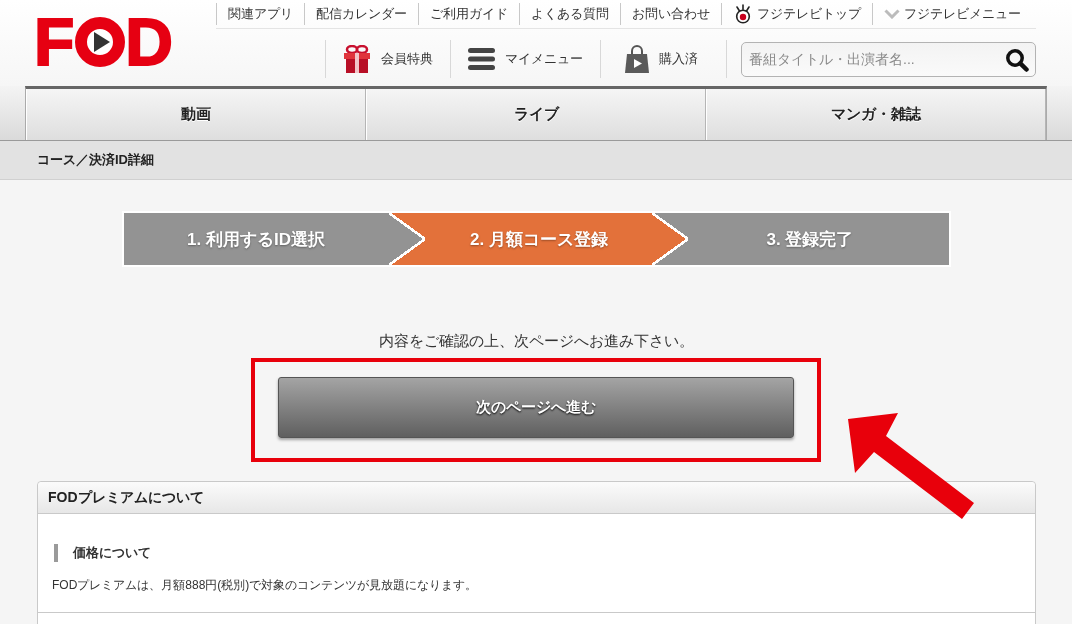  Describe the element at coordinates (95, 160) in the screenshot. I see `breadcrumb-text: コース／決済ID詳細` at that location.